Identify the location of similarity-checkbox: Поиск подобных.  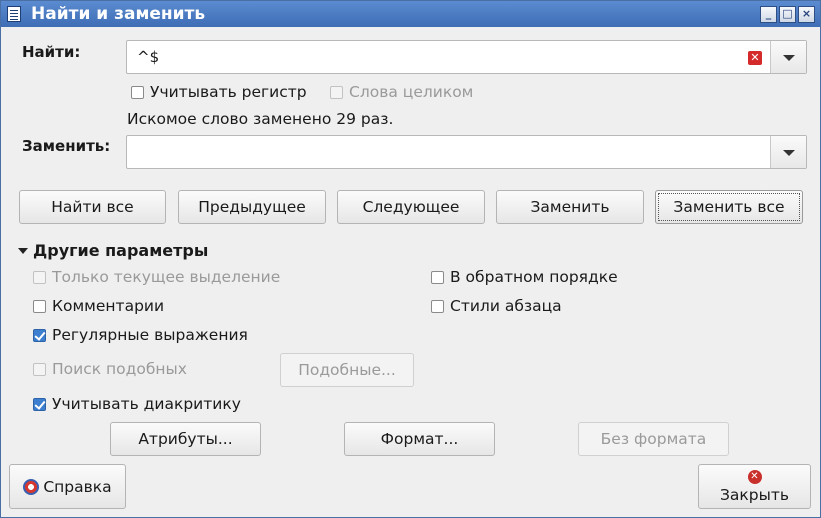
(110, 369).